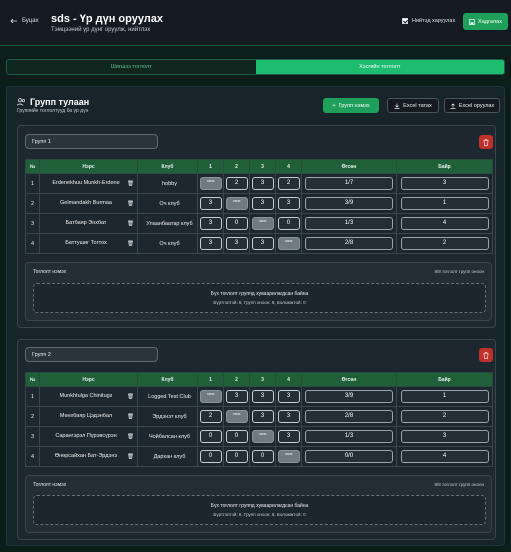 This screenshot has height=552, width=511. Describe the element at coordinates (428, 21) in the screenshot. I see `publish-toggle: Нийтэд харуулах` at that location.